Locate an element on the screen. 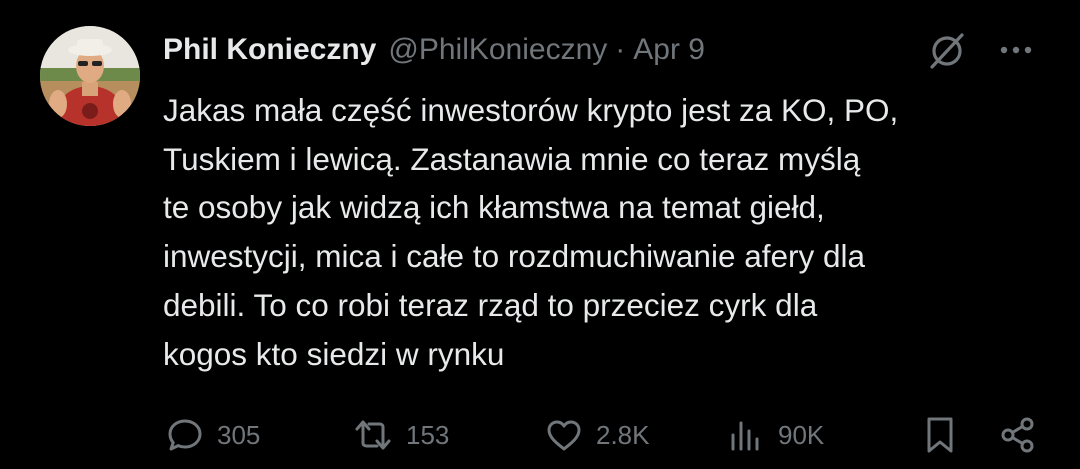  repost-icon is located at coordinates (373, 435).